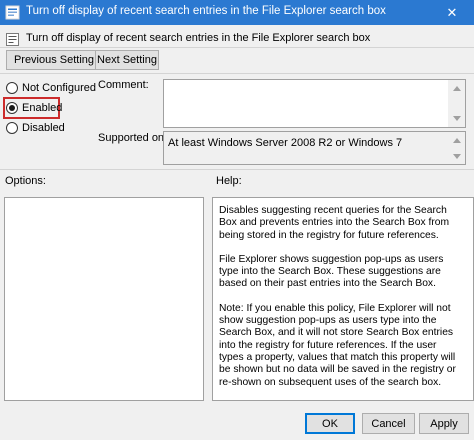 The height and width of the screenshot is (440, 474). I want to click on comment-scrollbar, so click(456, 103).